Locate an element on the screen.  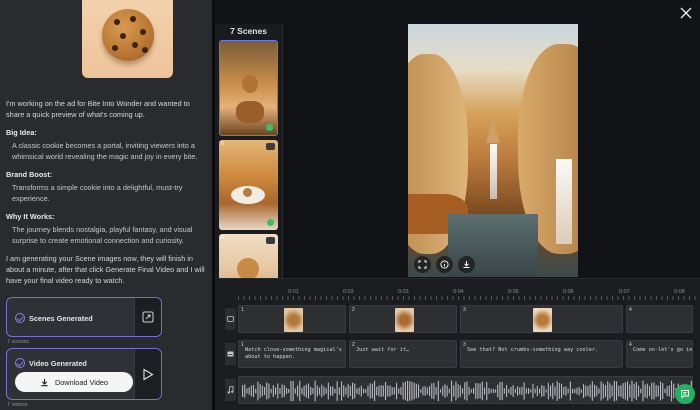
scenes-panel: 7 Scenes 5 6 is located at coordinates (249, 151).